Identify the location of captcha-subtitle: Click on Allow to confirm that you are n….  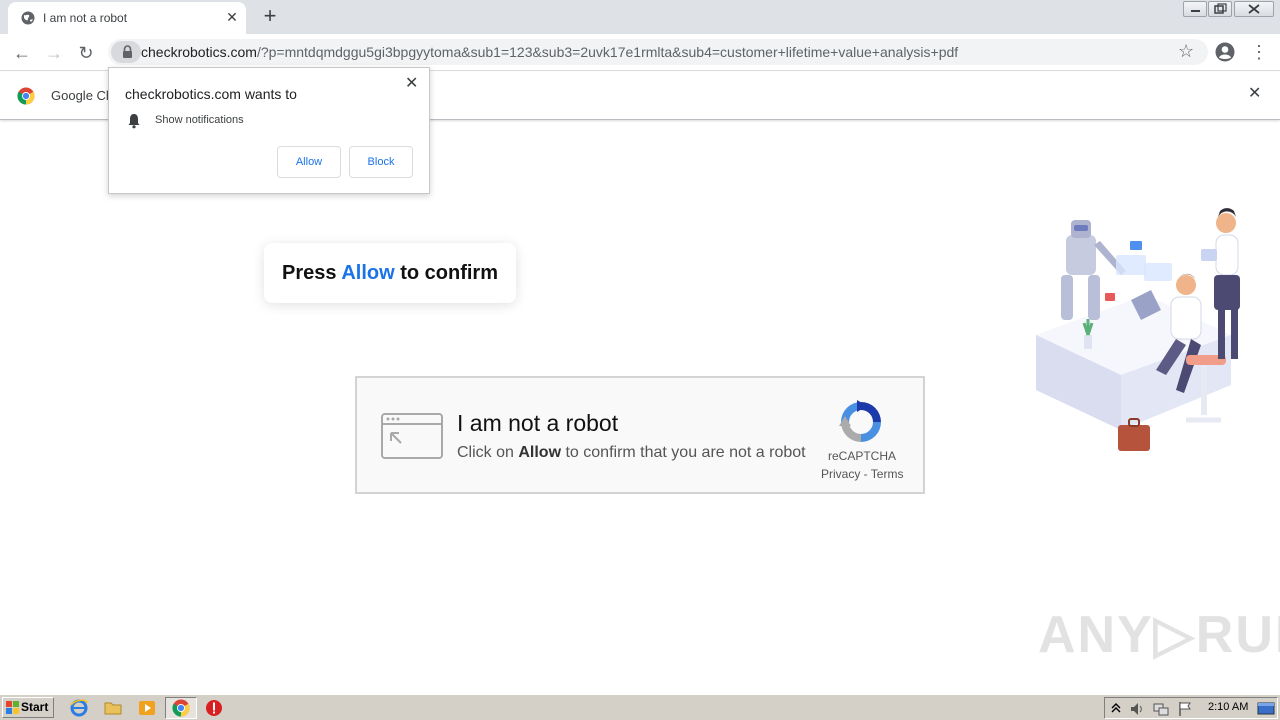
(631, 453).